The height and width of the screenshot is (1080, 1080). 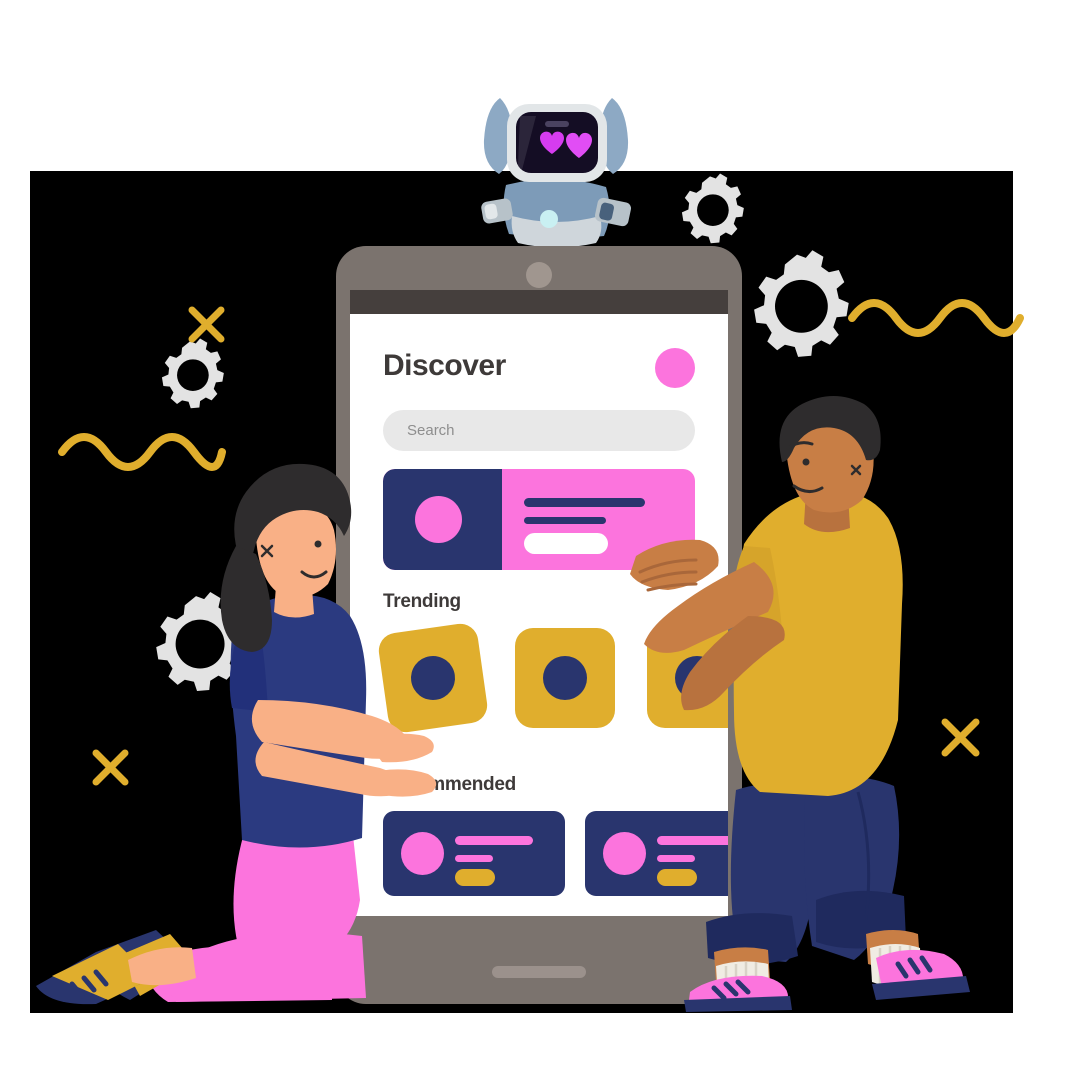 I want to click on page-title: Discover, so click(x=444, y=365).